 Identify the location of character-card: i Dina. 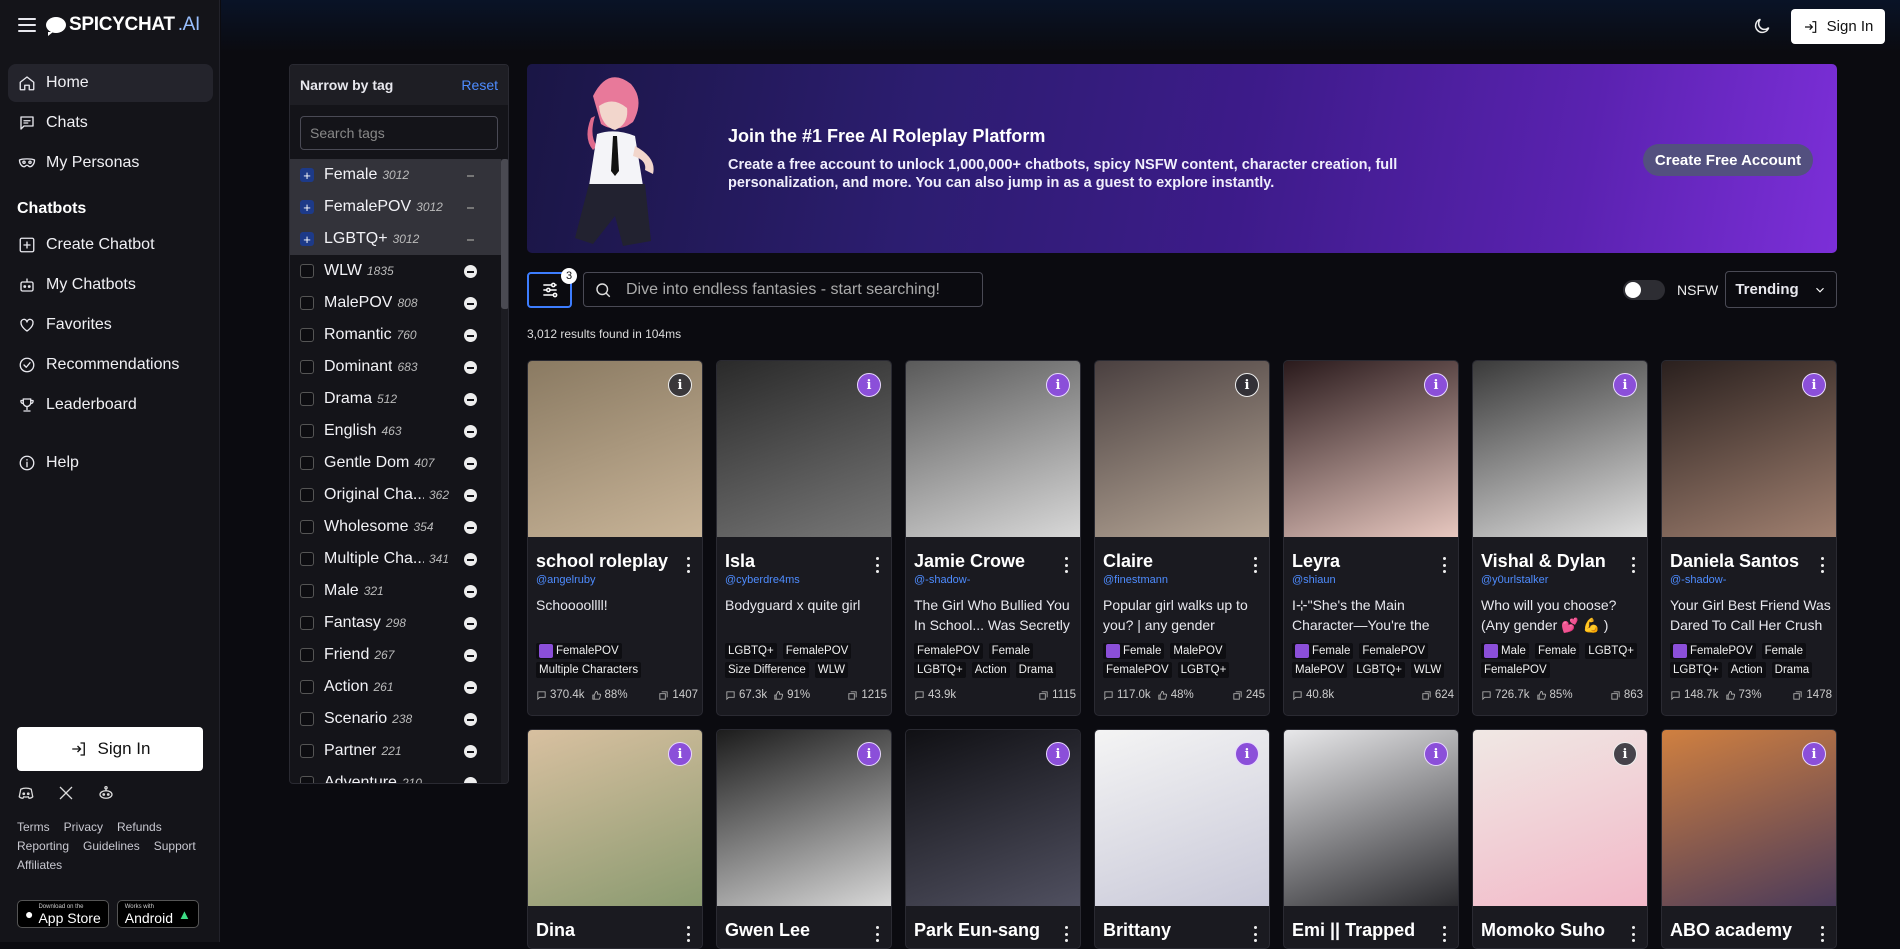
(615, 839).